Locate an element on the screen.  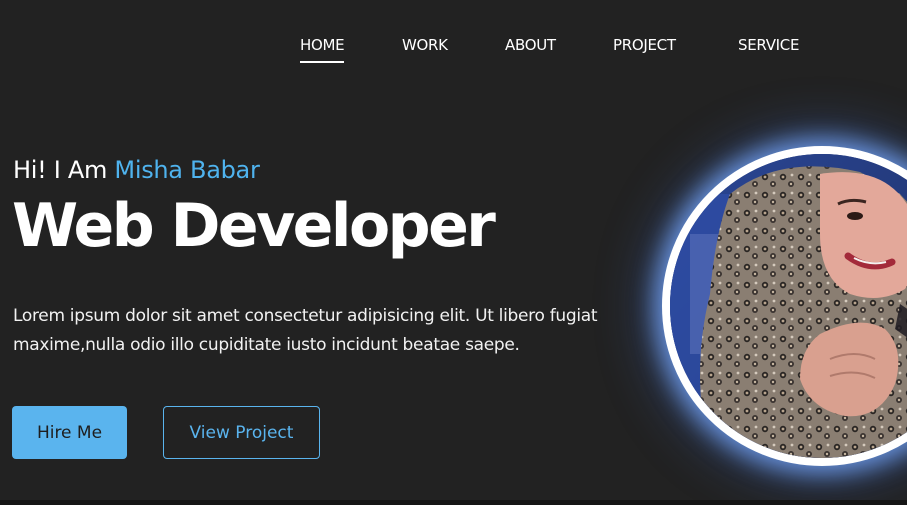
nav-item-about: ABOUT is located at coordinates (530, 45).